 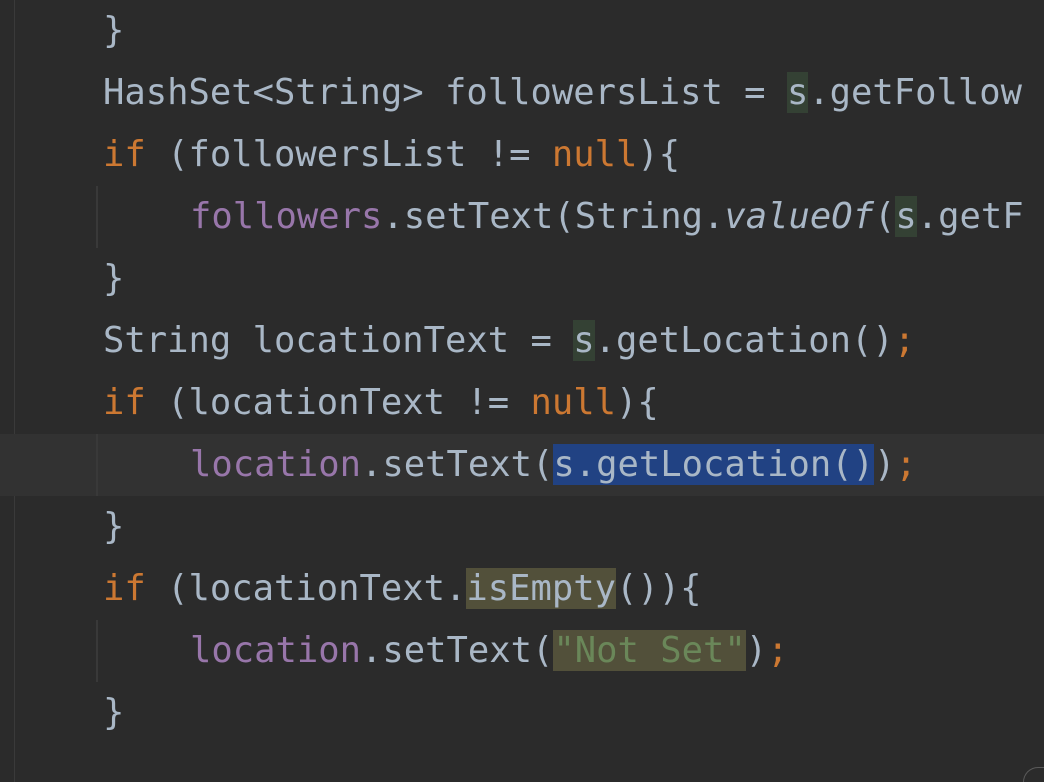 What do you see at coordinates (1033, 774) in the screenshot?
I see `window-corner-mark` at bounding box center [1033, 774].